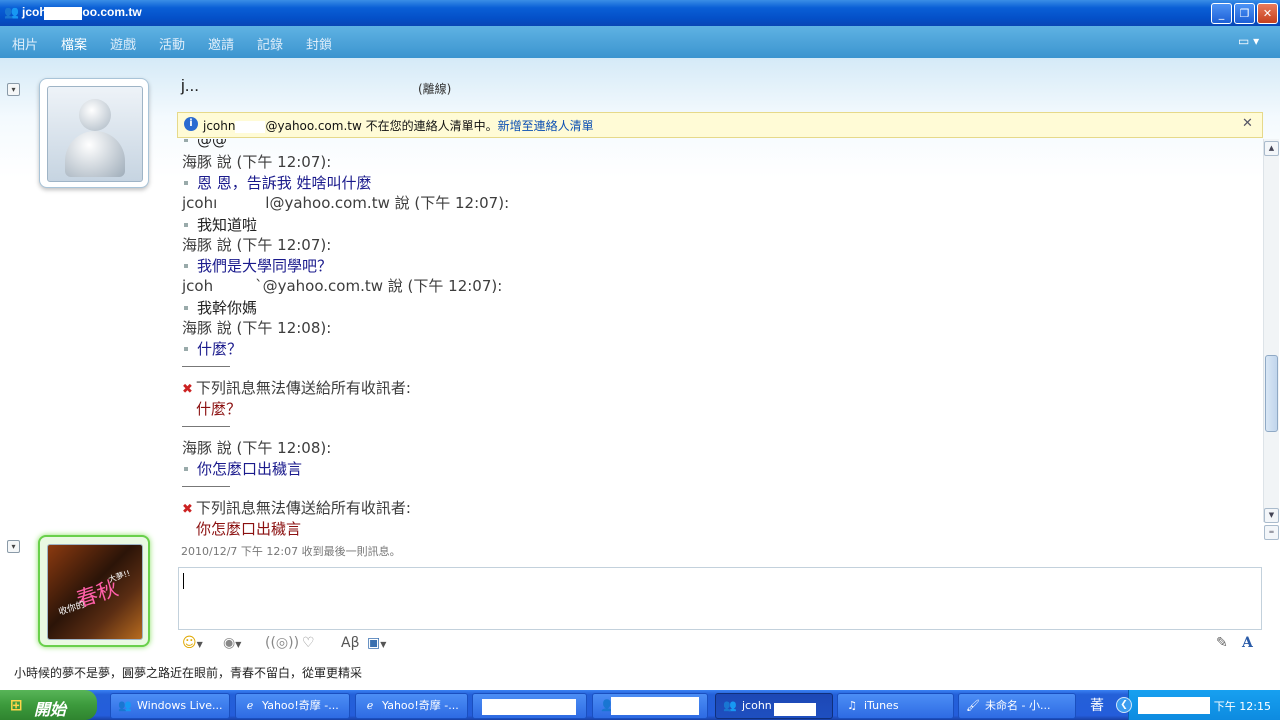  I want to click on compose-toolbar: ☺▼ ◉▼ ((◎)) ♡ Aβ ▣▼ ✎ A, so click(719, 643).